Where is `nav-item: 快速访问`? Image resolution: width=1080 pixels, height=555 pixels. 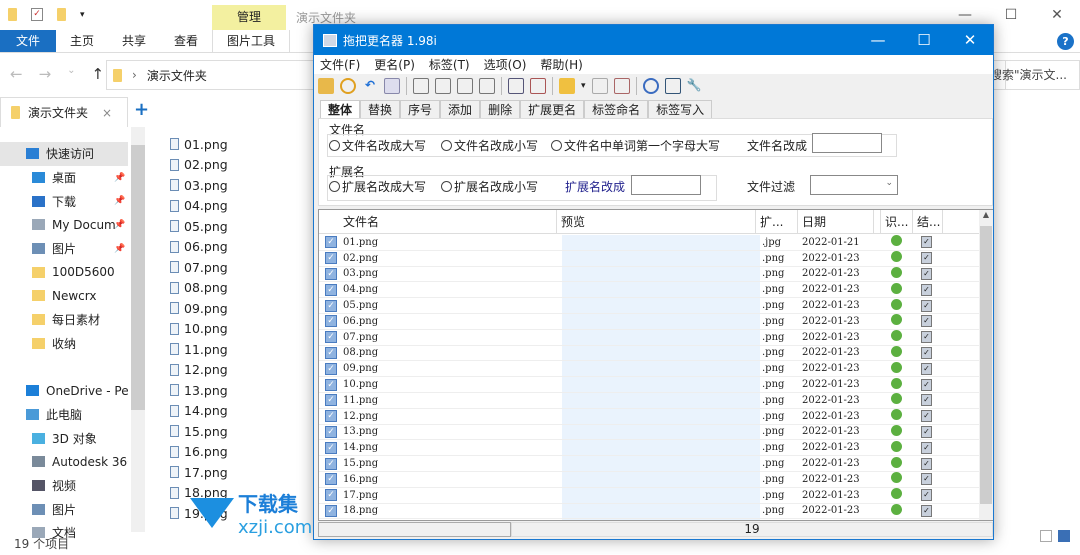 nav-item: 快速访问 is located at coordinates (64, 154).